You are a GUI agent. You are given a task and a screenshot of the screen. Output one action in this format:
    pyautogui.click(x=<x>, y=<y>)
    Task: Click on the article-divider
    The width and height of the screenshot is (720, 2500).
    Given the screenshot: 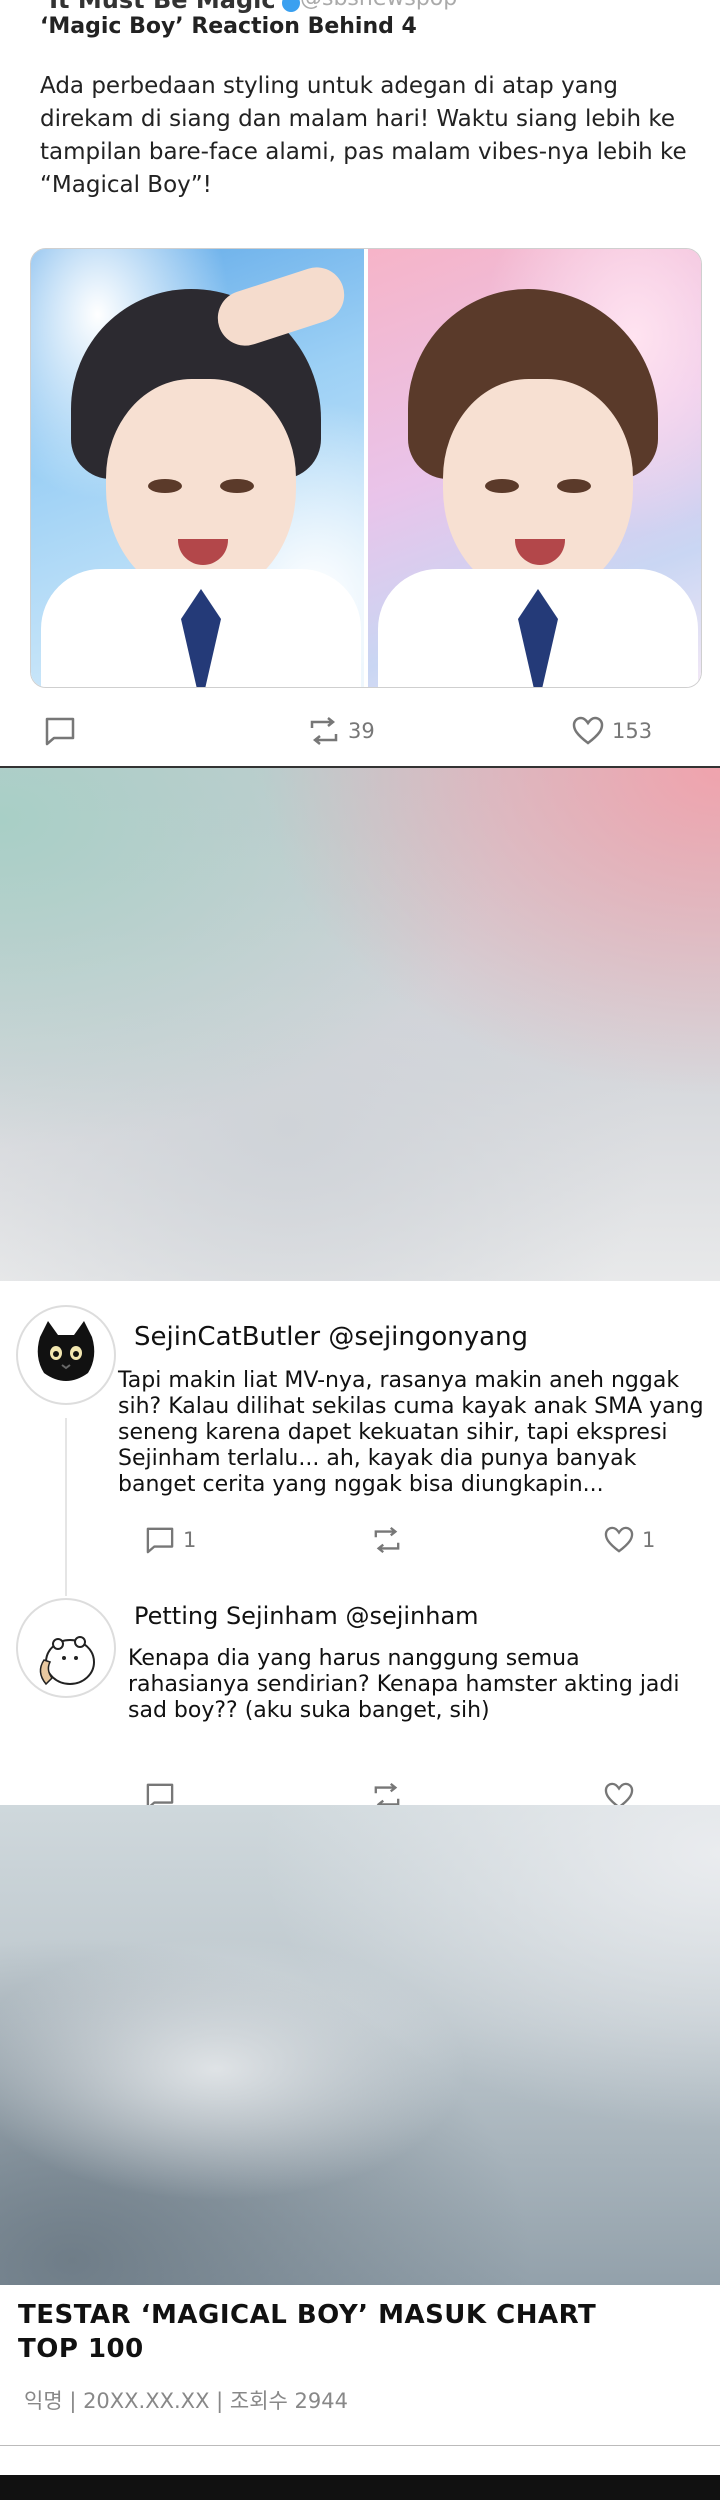 What is the action you would take?
    pyautogui.click(x=360, y=2445)
    